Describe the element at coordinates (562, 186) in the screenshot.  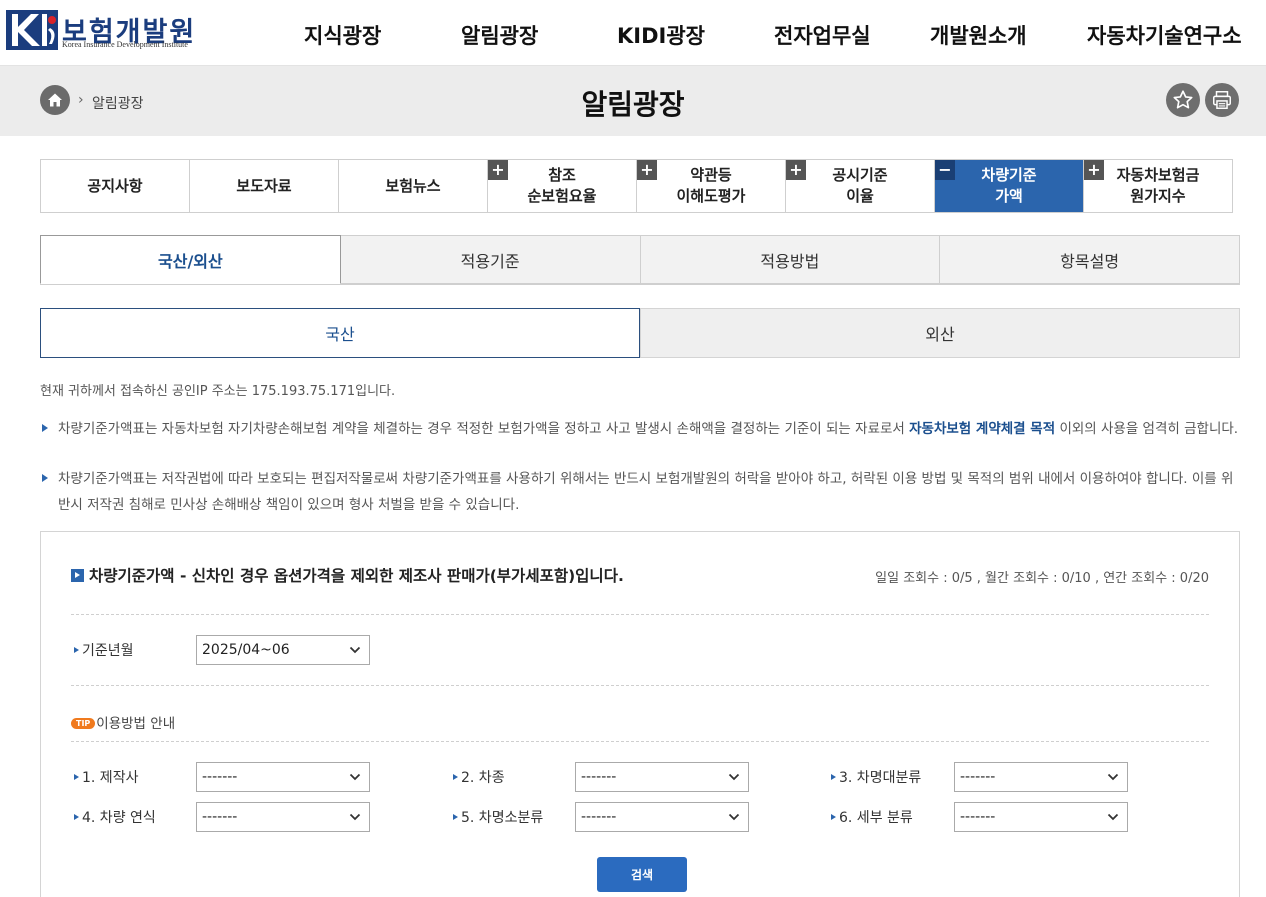
I see `subnav-reference-rate: + 참조순보험요율` at that location.